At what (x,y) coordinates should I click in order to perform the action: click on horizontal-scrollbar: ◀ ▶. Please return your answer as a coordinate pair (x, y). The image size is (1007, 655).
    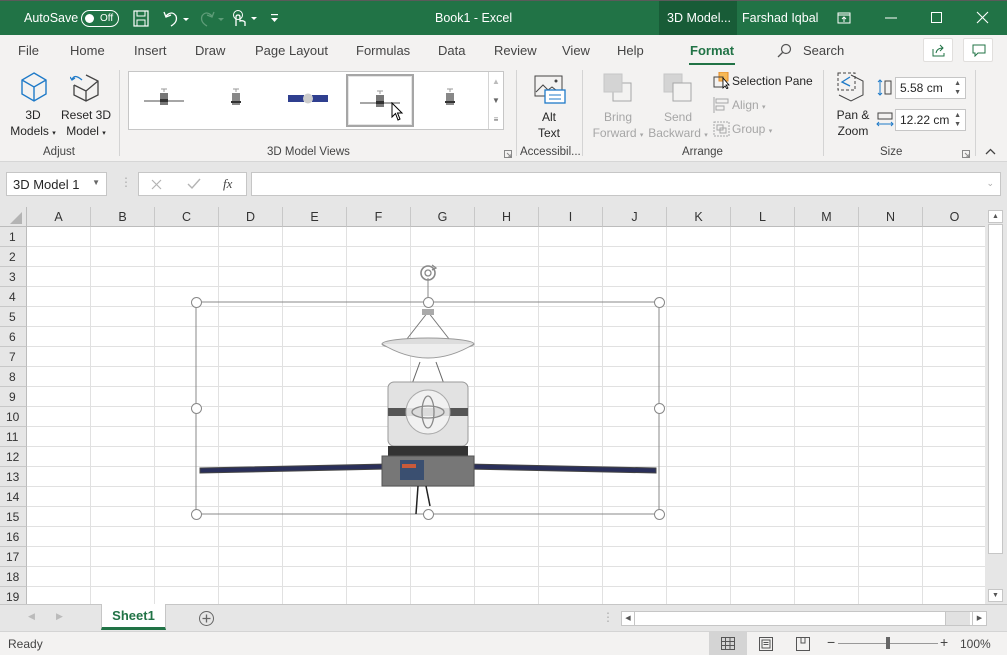
    Looking at the image, I should click on (804, 618).